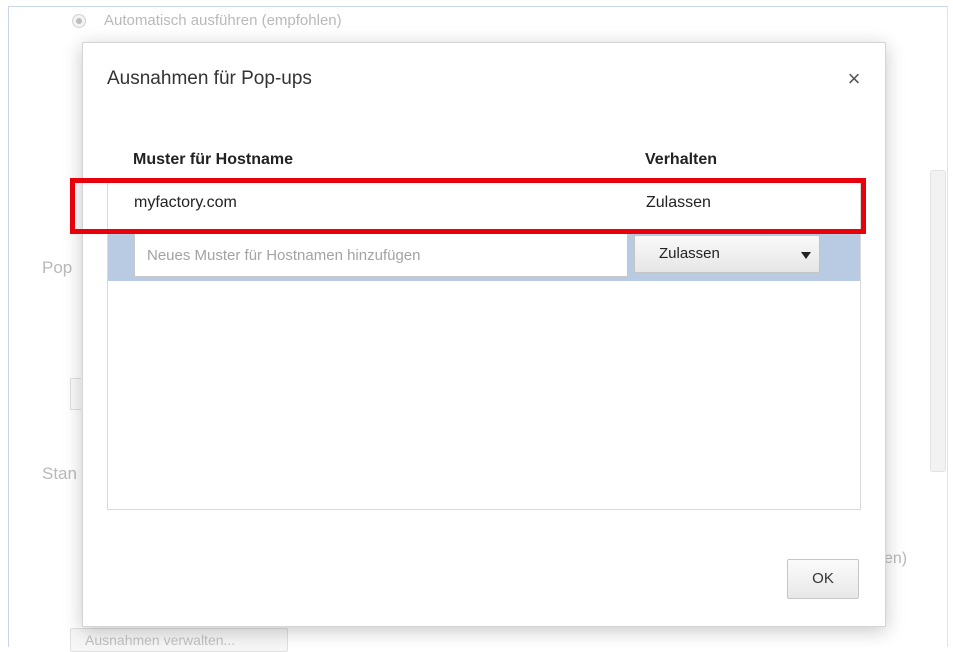 Image resolution: width=953 pixels, height=652 pixels. What do you see at coordinates (75, 394) in the screenshot?
I see `background-field` at bounding box center [75, 394].